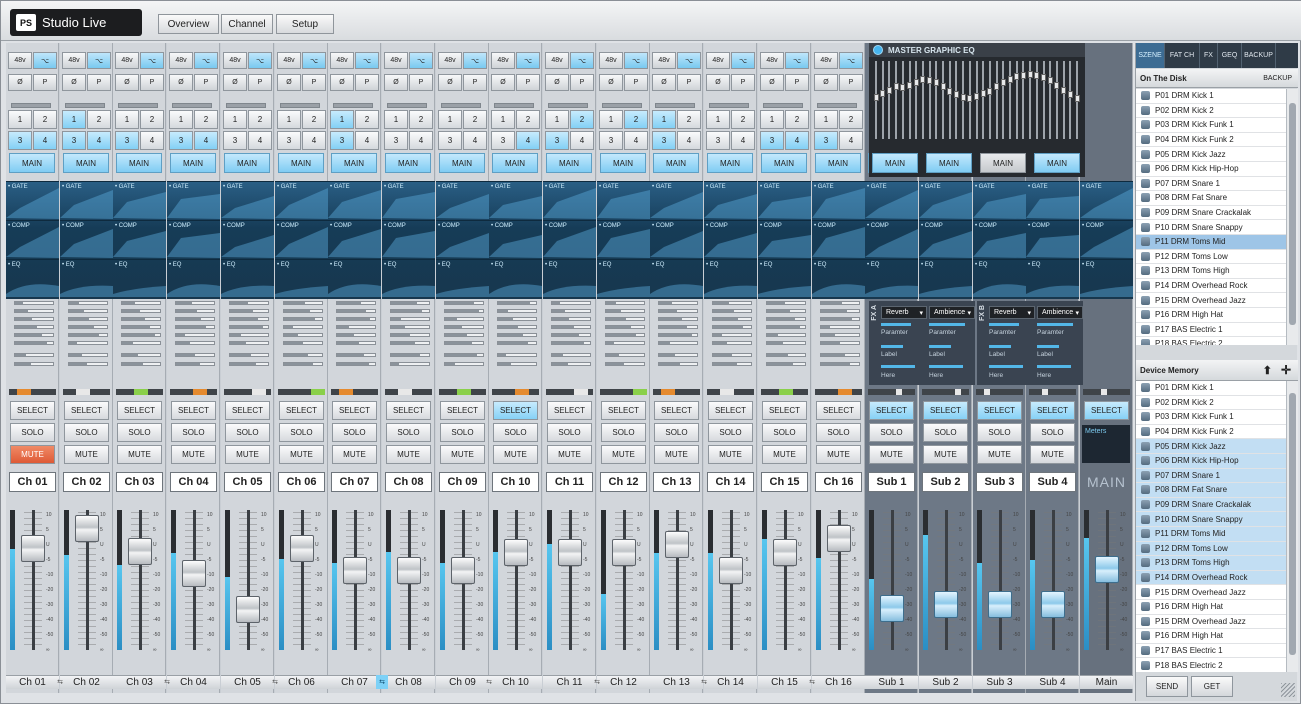 The width and height of the screenshot is (1301, 704). I want to click on power-icon, so click(878, 50).